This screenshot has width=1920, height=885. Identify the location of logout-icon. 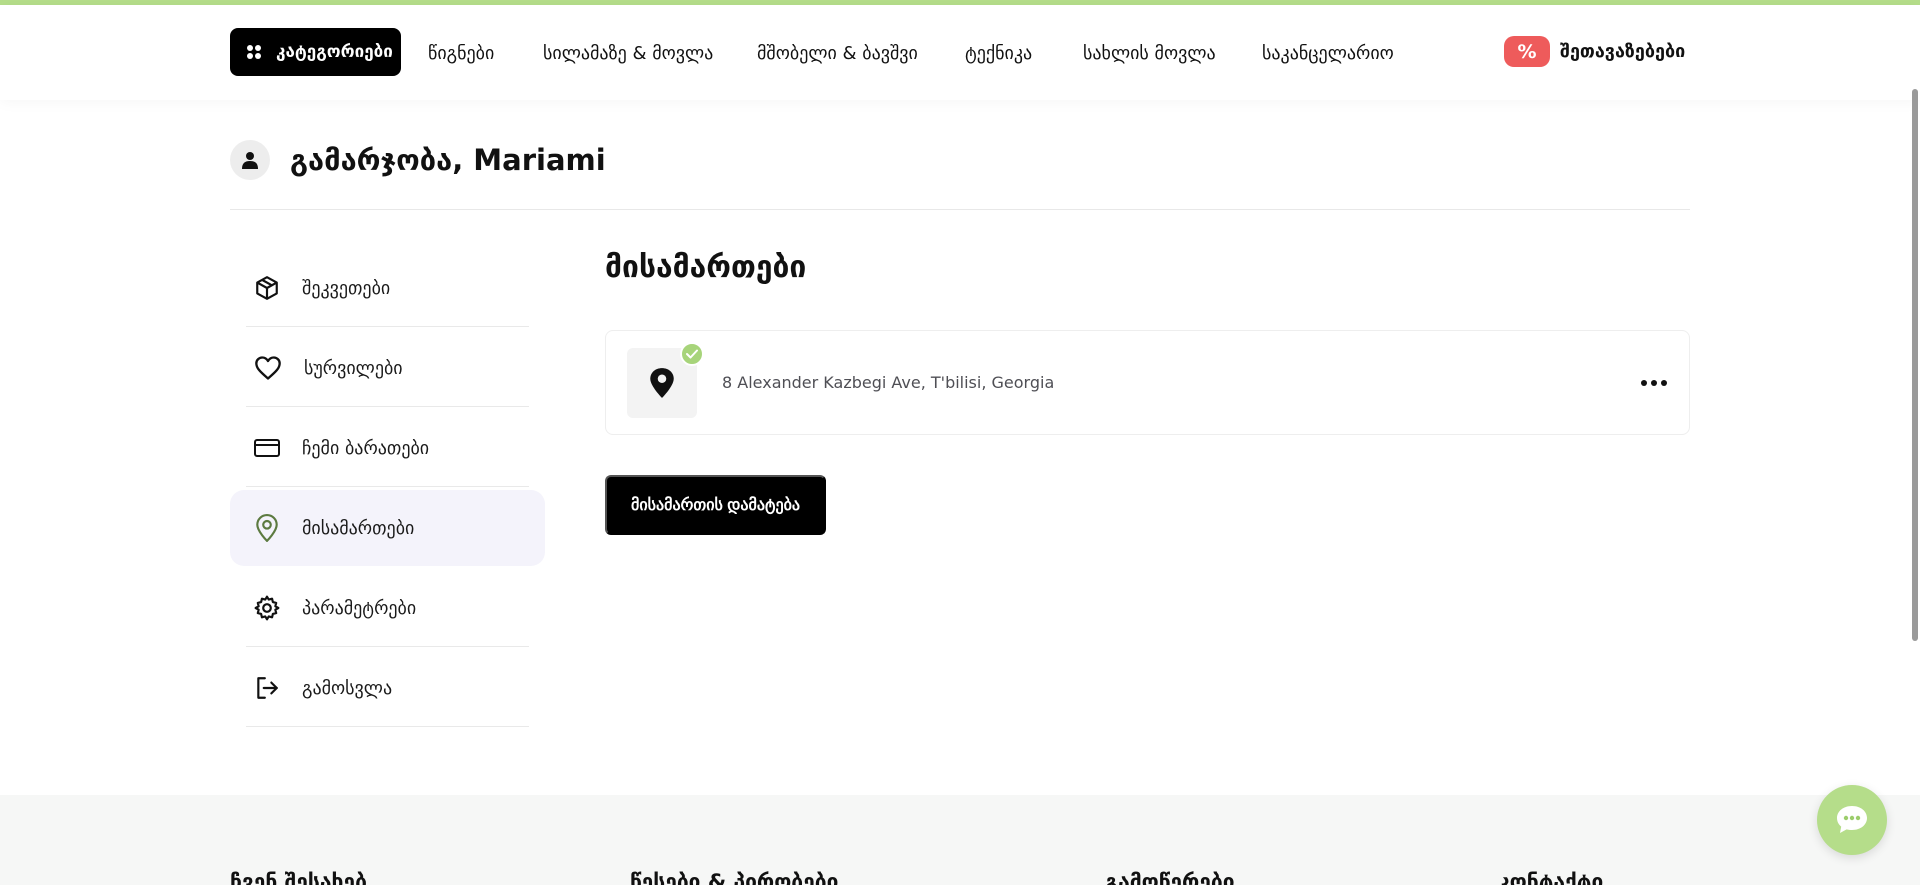
(267, 688).